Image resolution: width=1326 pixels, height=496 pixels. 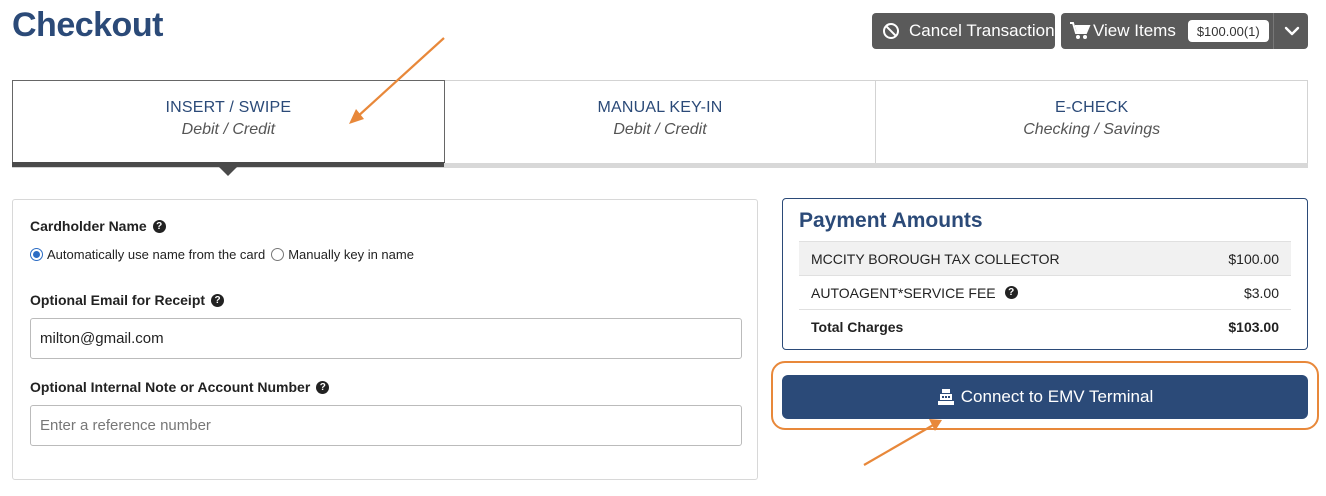 I want to click on cancel-transaction-label: Cancel Transaction, so click(x=982, y=30).